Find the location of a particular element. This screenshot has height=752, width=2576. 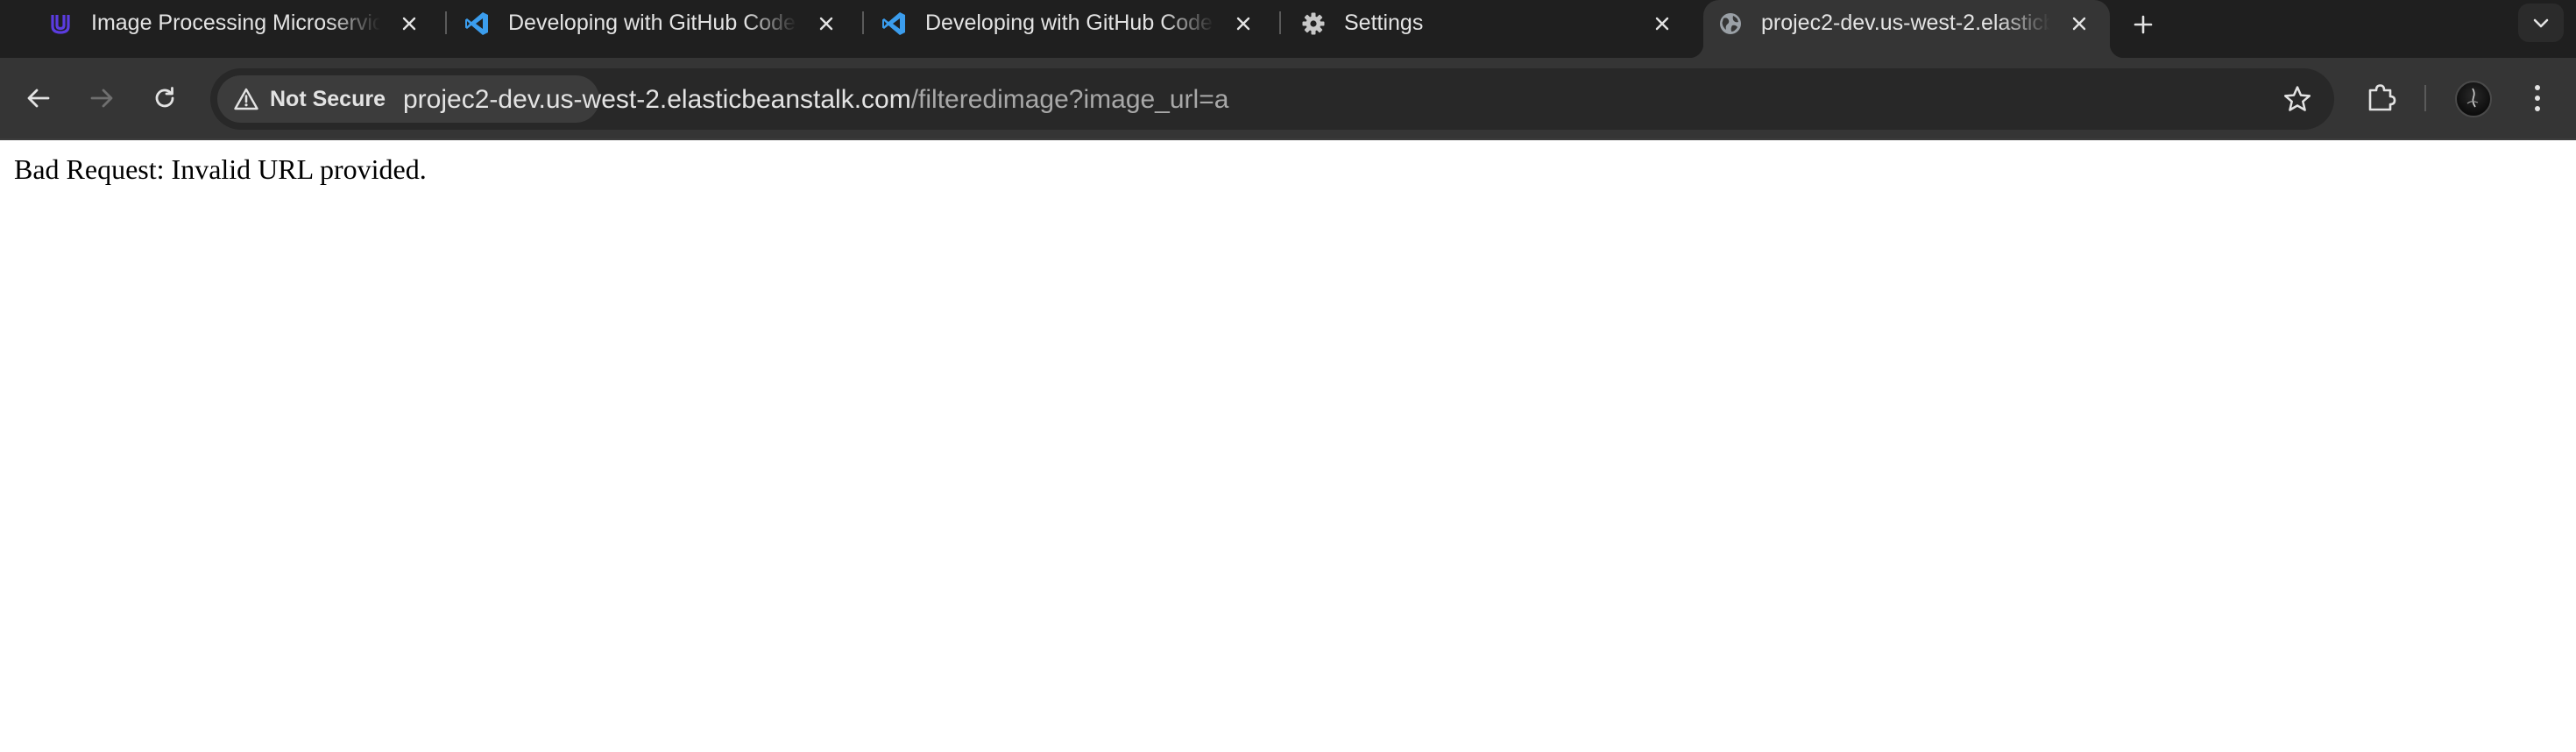

tab-settings: Settings is located at coordinates (1487, 23).